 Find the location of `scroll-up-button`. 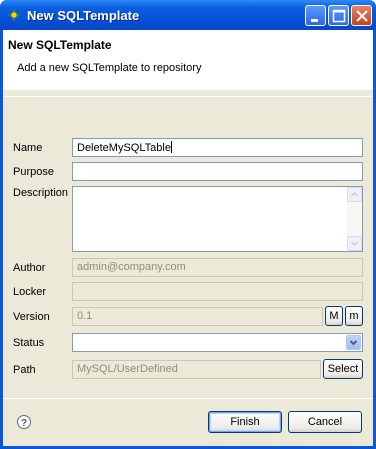

scroll-up-button is located at coordinates (354, 194).